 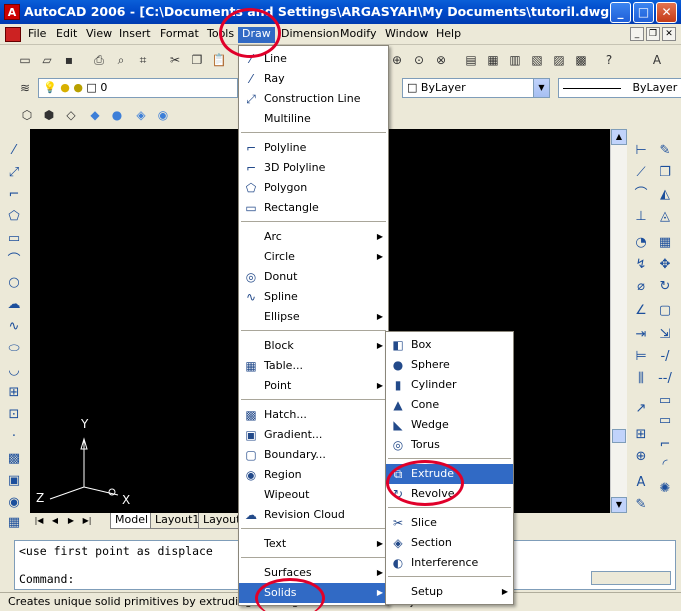 I want to click on menu-dimension: Dimension, so click(x=310, y=35).